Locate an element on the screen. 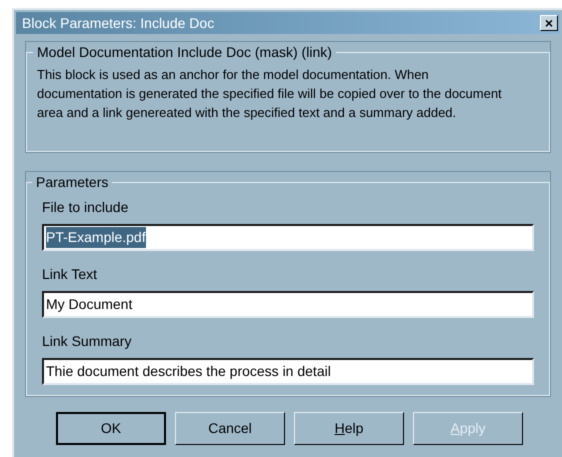 The width and height of the screenshot is (562, 457). input-field: My Document is located at coordinates (288, 304).